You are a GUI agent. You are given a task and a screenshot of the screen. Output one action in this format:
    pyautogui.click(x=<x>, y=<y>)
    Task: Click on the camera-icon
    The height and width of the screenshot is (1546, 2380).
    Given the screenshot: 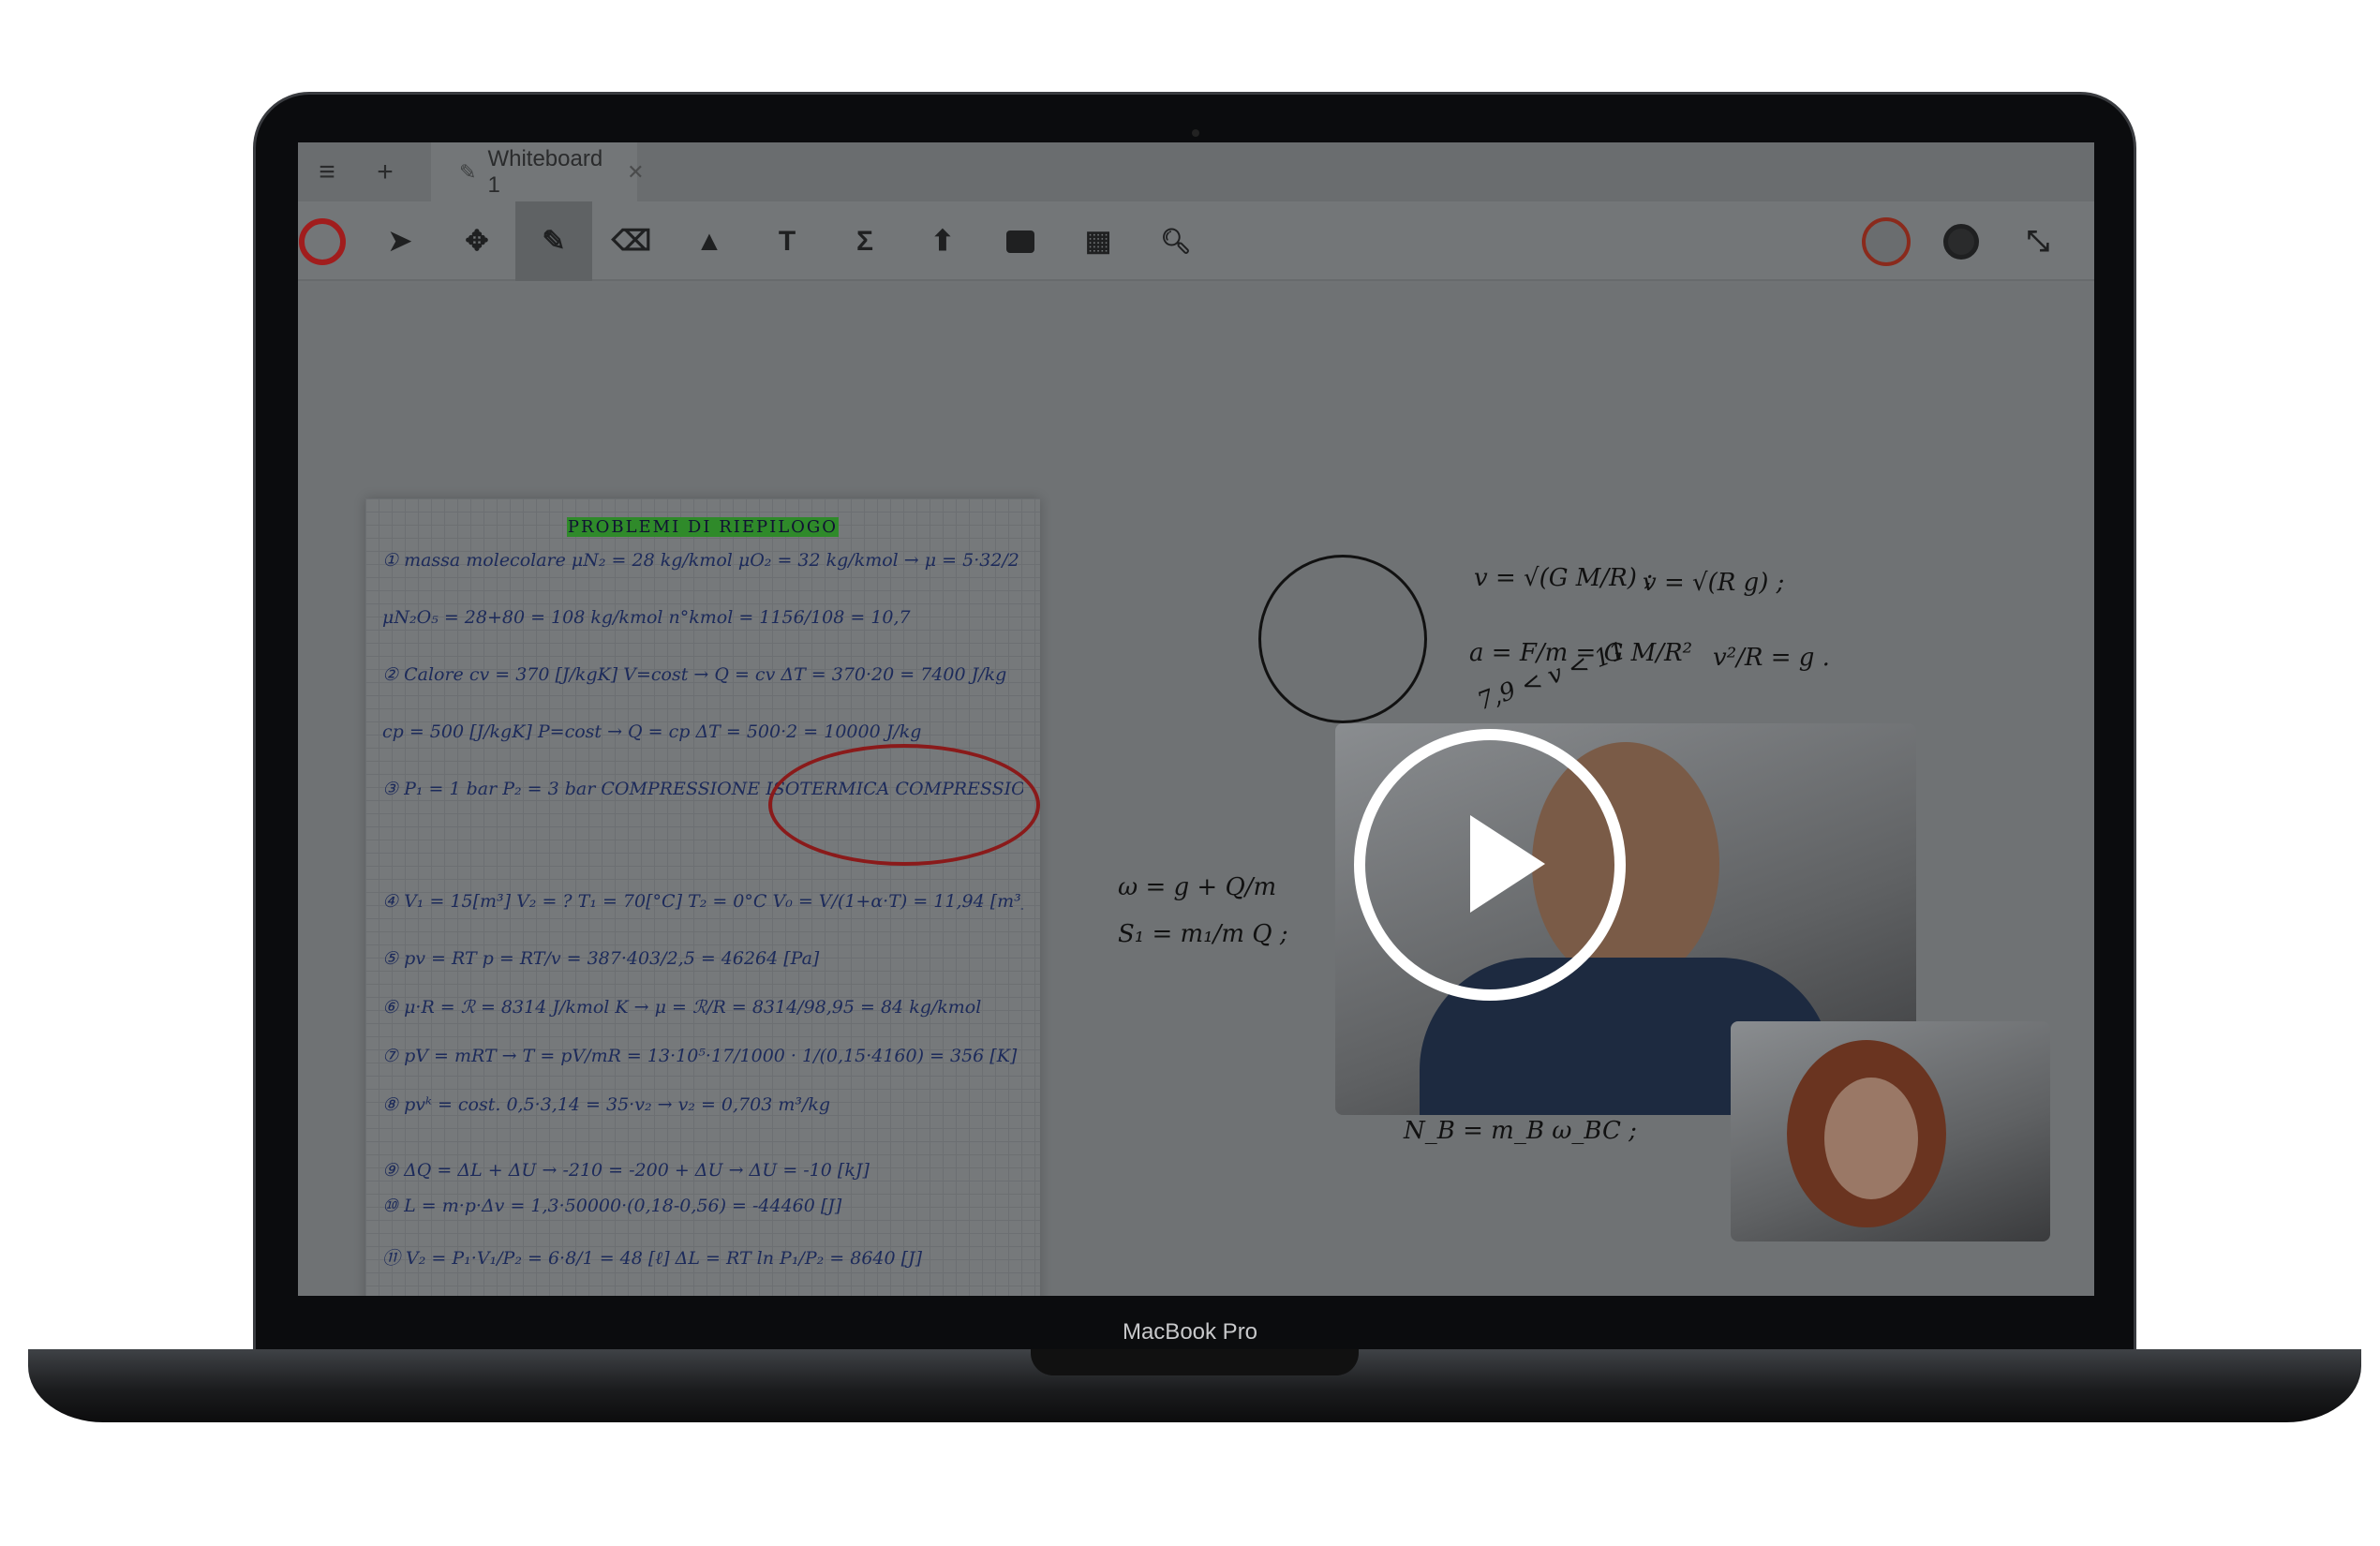 What is the action you would take?
    pyautogui.click(x=1020, y=242)
    